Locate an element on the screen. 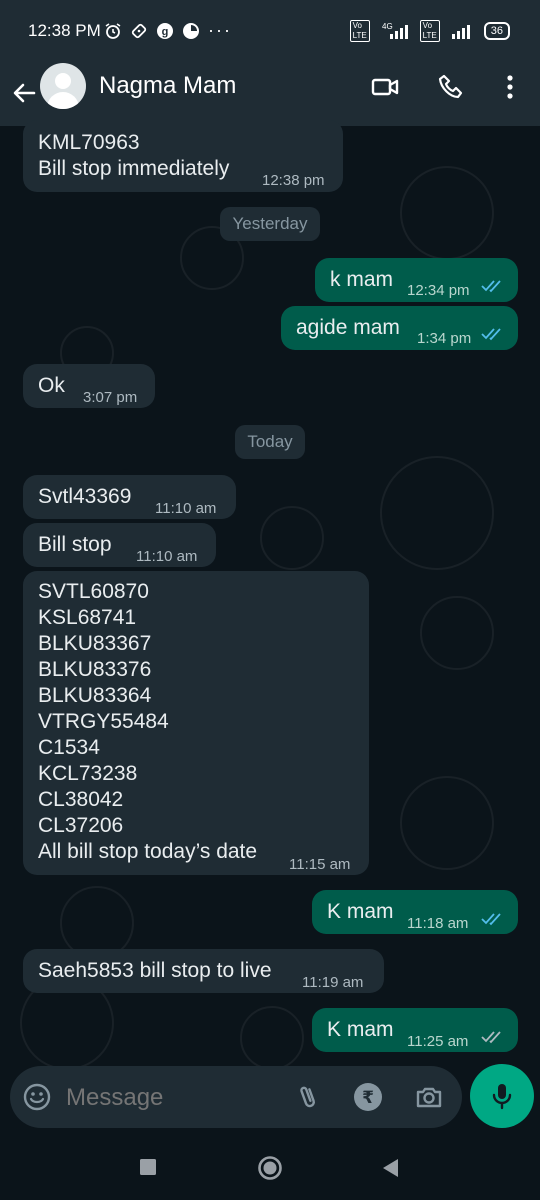 Image resolution: width=540 pixels, height=1200 pixels. volte-icon-2: Vo LTE is located at coordinates (429, 31).